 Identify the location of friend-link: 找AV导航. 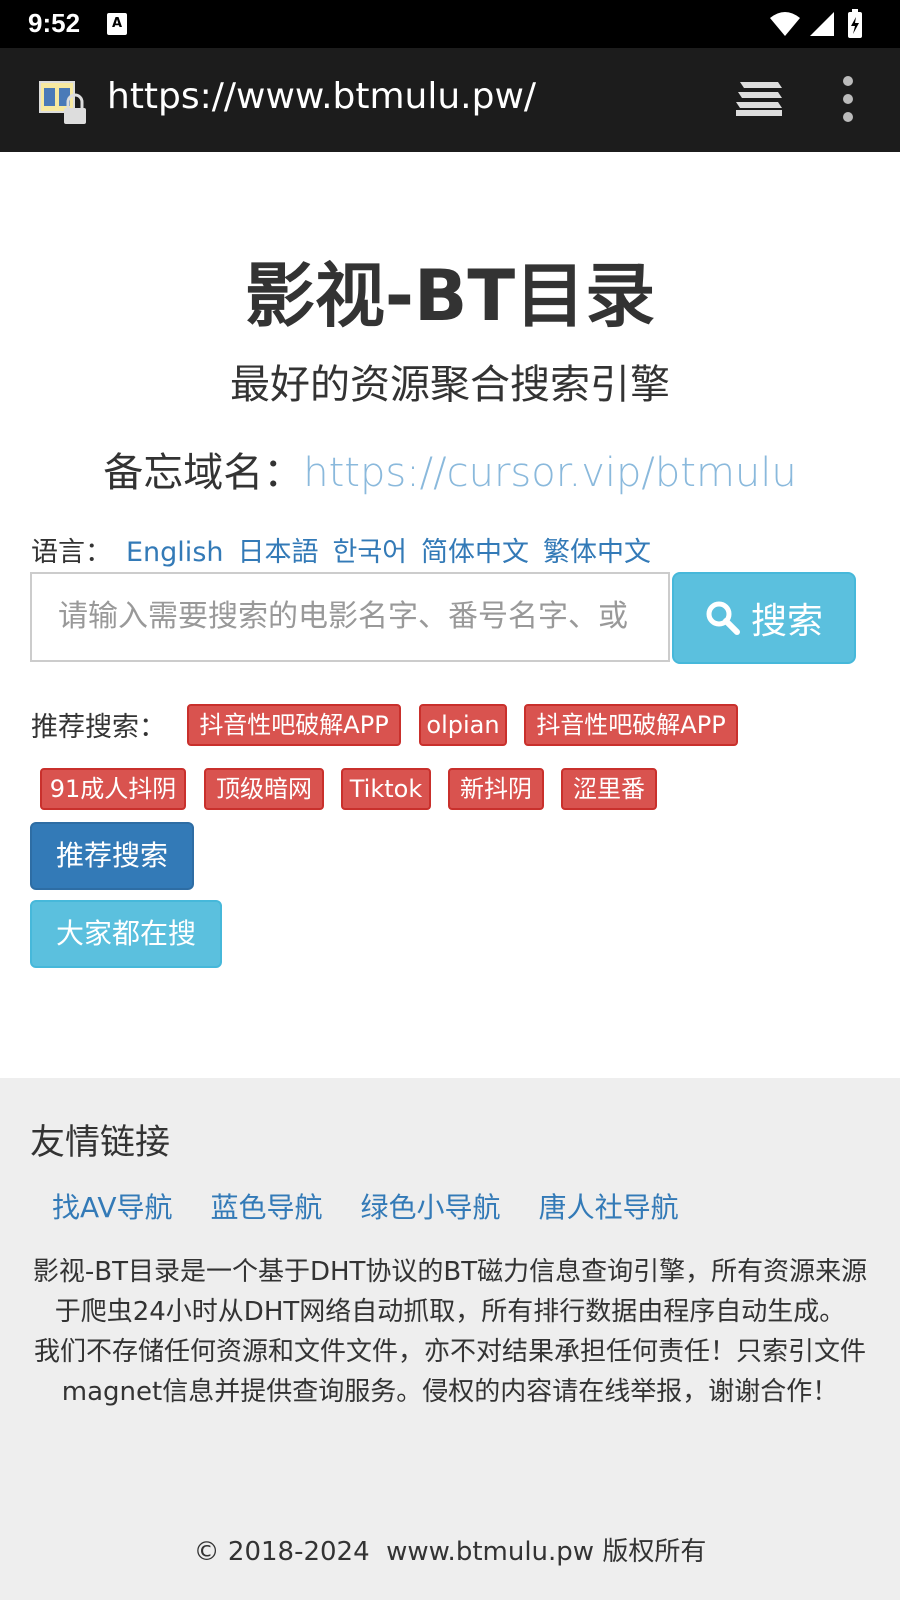
(112, 1207).